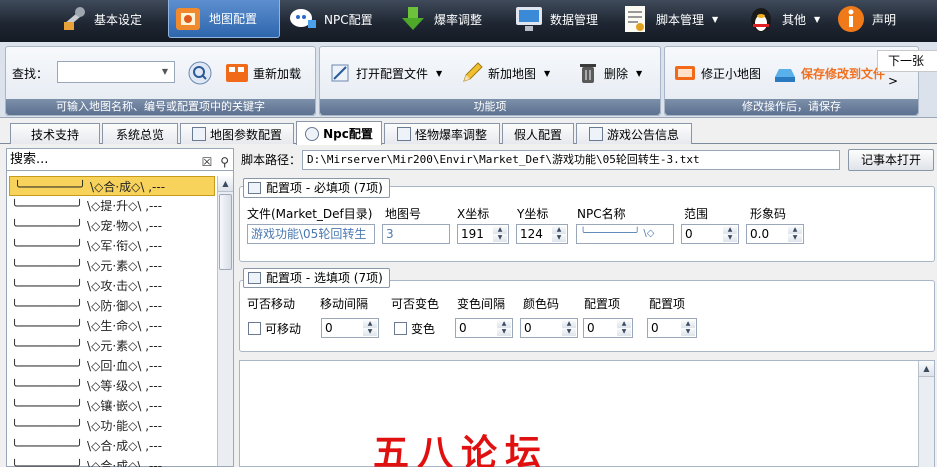 This screenshot has width=937, height=467. Describe the element at coordinates (458, 19) in the screenshot. I see `nav-label: 爆率调整` at that location.